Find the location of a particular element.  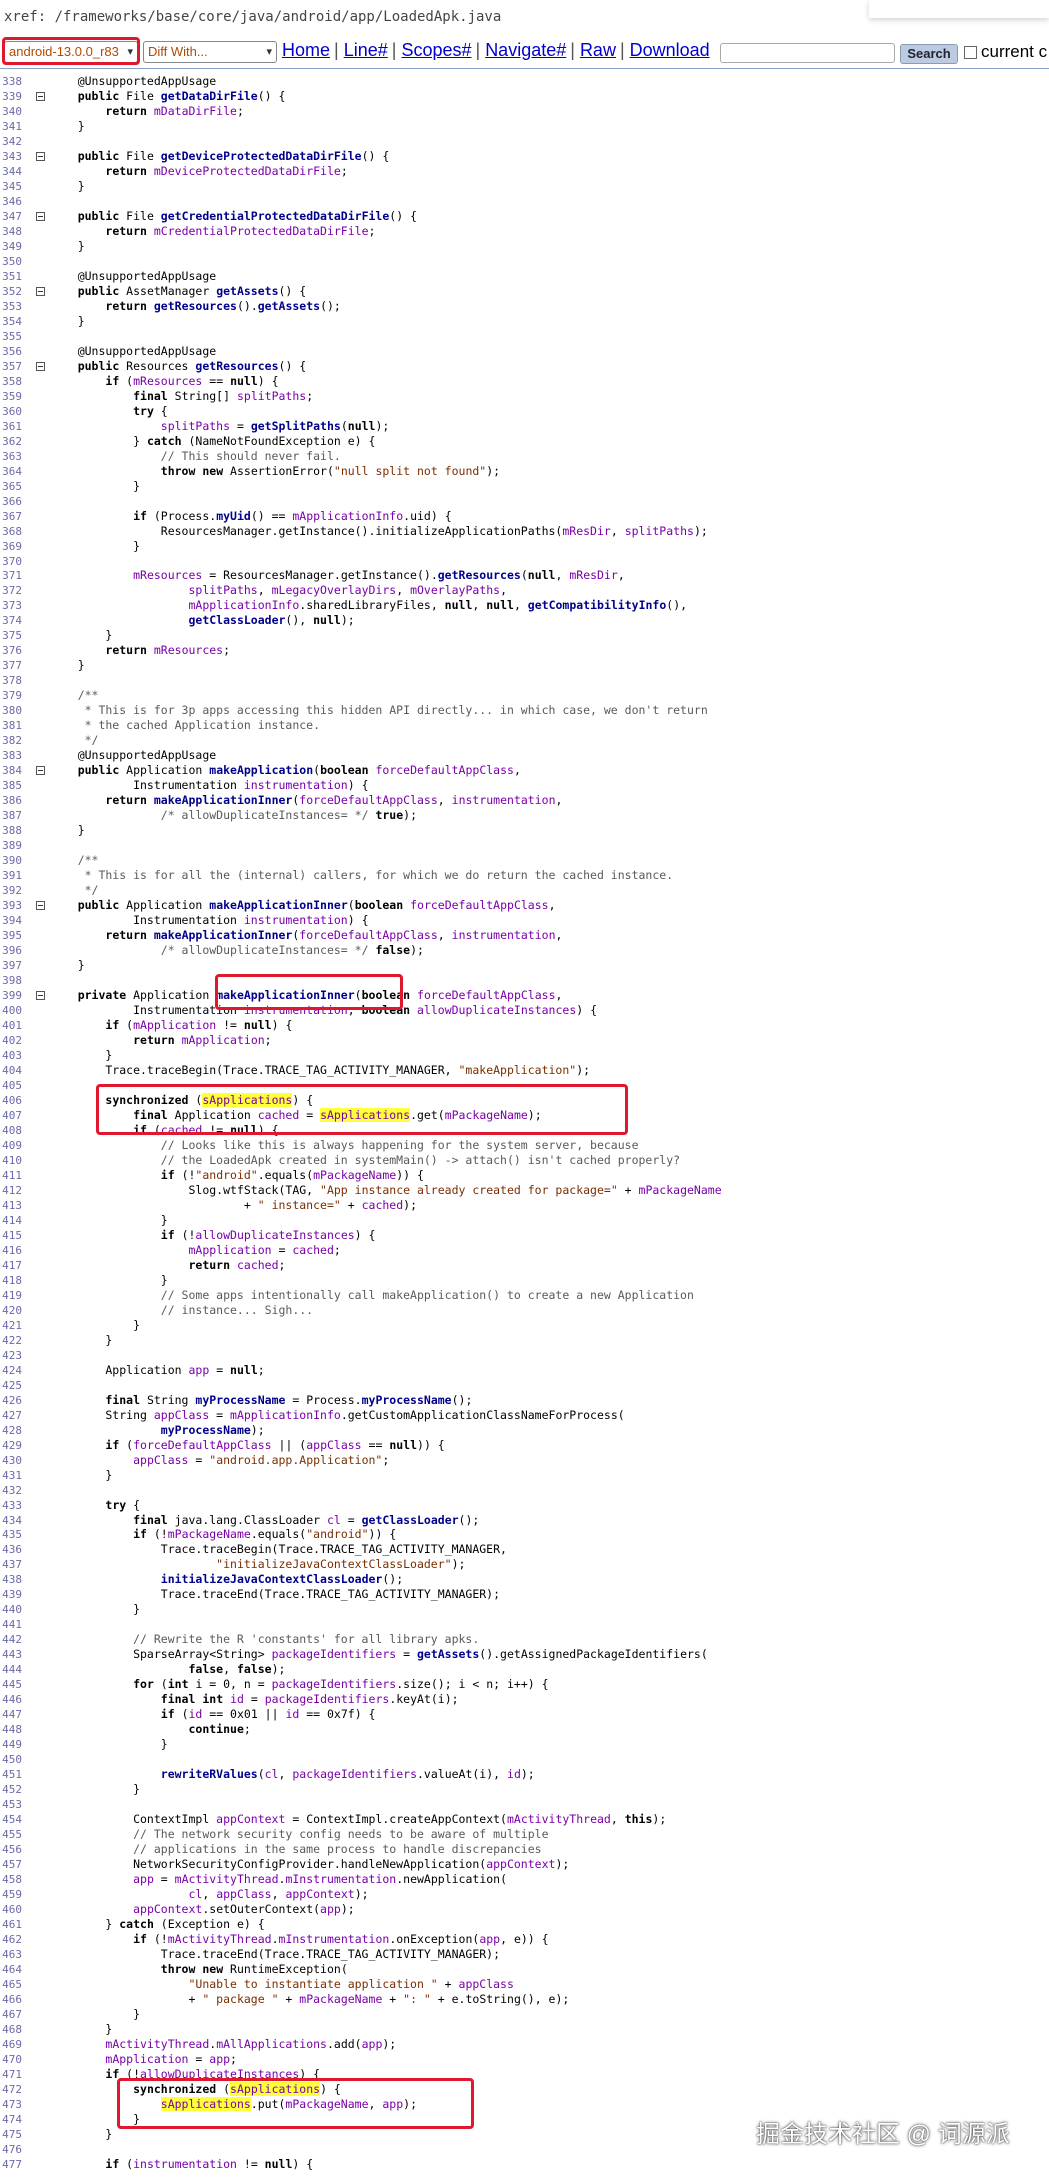

home-link: Home is located at coordinates (306, 50).